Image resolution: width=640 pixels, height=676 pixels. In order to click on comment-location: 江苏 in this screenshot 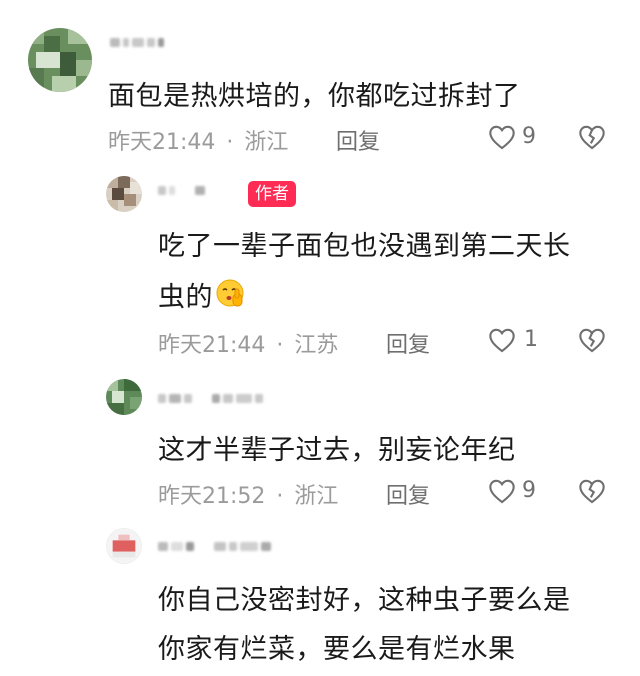, I will do `click(316, 345)`.